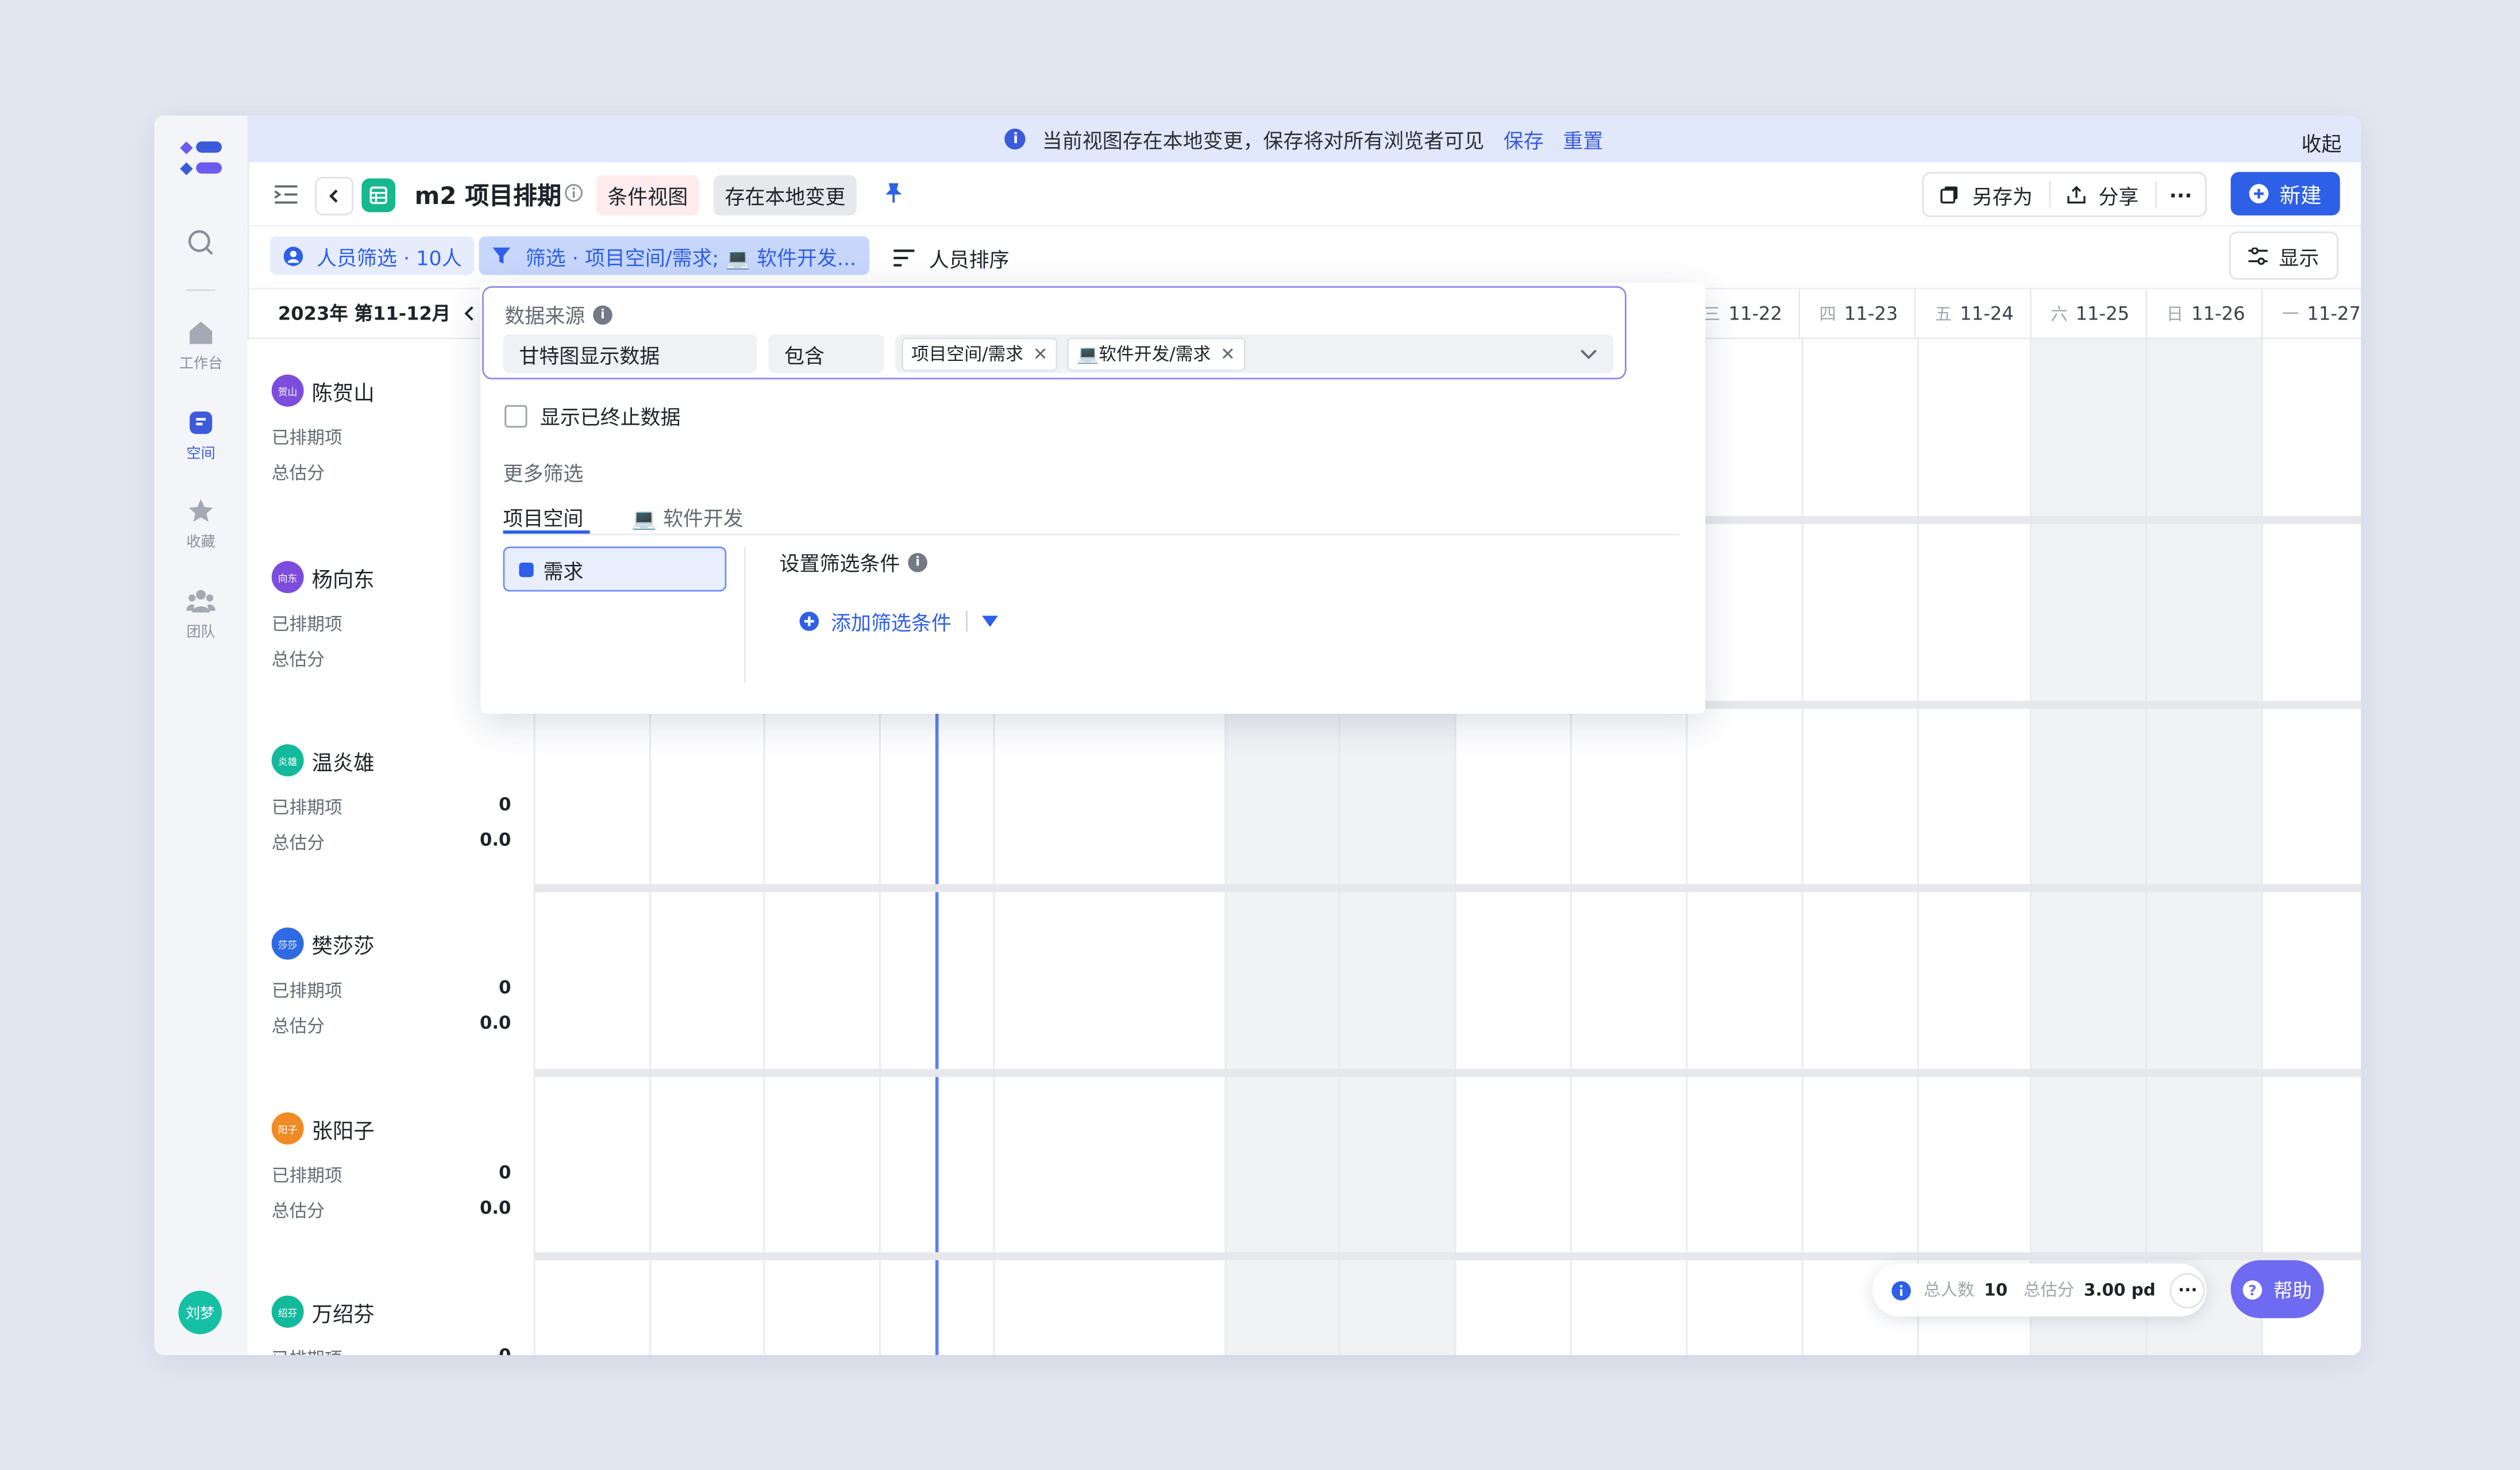 The image size is (2520, 1470). What do you see at coordinates (1589, 354) in the screenshot?
I see `chevron-down-icon` at bounding box center [1589, 354].